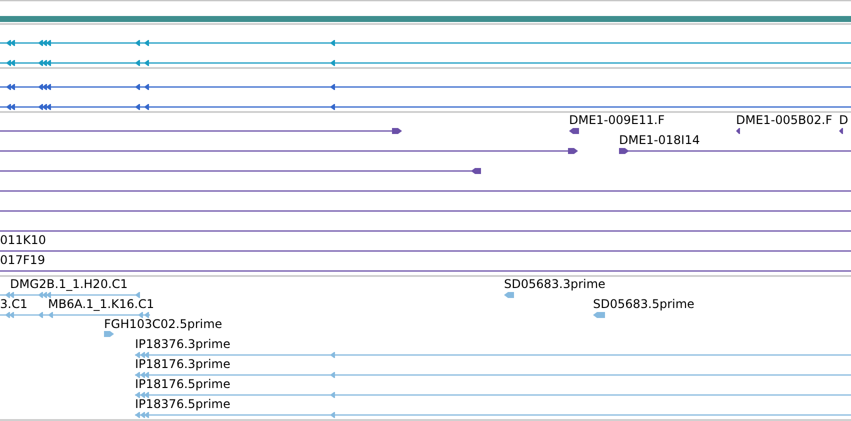  What do you see at coordinates (784, 120) in the screenshot?
I see `feature-label: DME1-005B02.F` at bounding box center [784, 120].